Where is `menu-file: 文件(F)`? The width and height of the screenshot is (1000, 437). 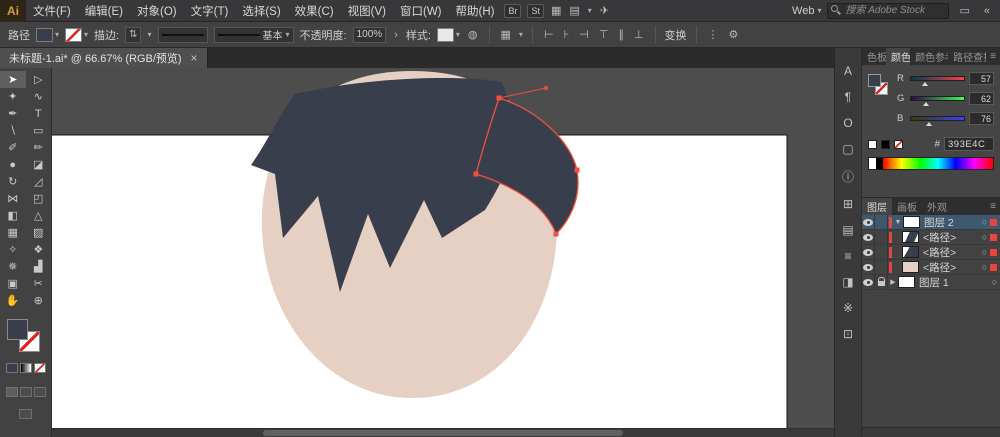 menu-file: 文件(F) is located at coordinates (52, 11).